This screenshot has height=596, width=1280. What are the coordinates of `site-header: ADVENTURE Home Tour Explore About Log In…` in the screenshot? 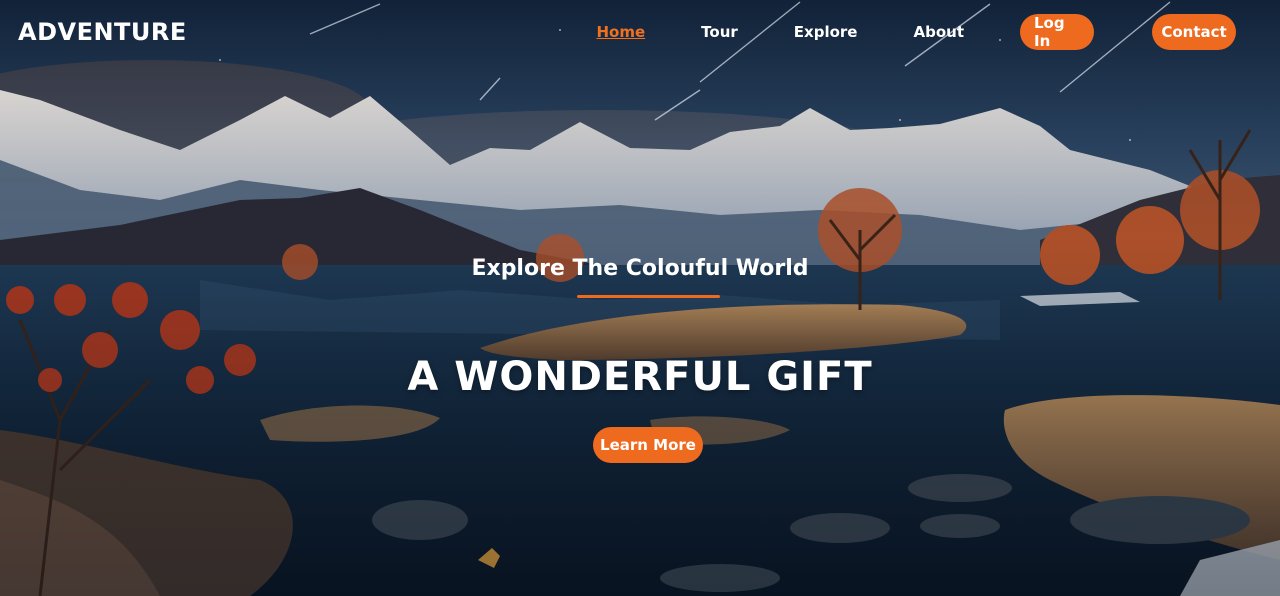 It's located at (640, 32).